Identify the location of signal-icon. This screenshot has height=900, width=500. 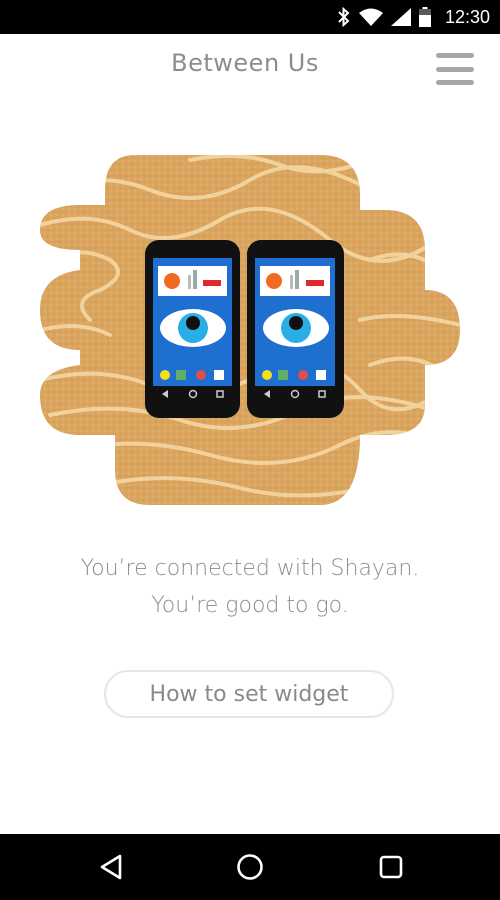
(400, 17).